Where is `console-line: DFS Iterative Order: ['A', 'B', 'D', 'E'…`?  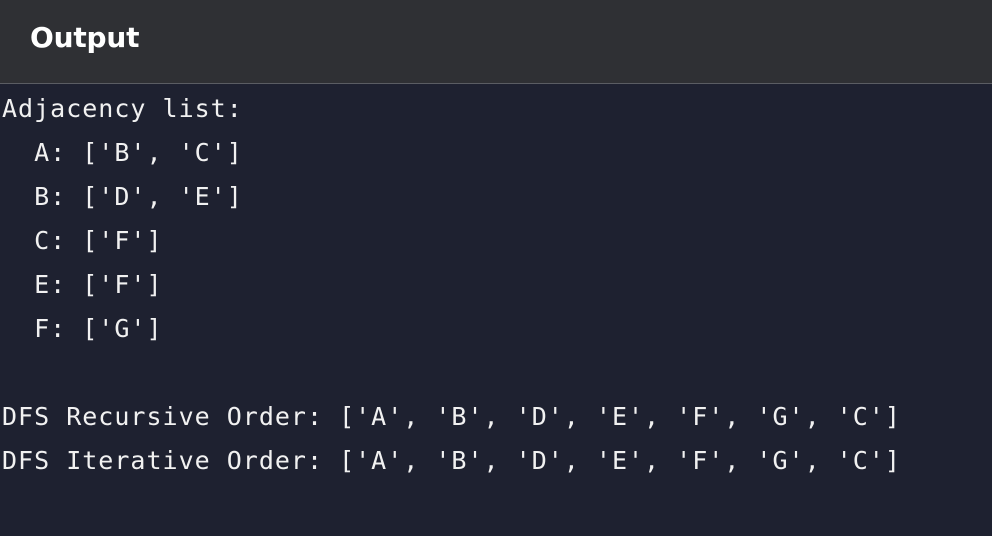 console-line: DFS Iterative Order: ['A', 'B', 'D', 'E'… is located at coordinates (451, 460).